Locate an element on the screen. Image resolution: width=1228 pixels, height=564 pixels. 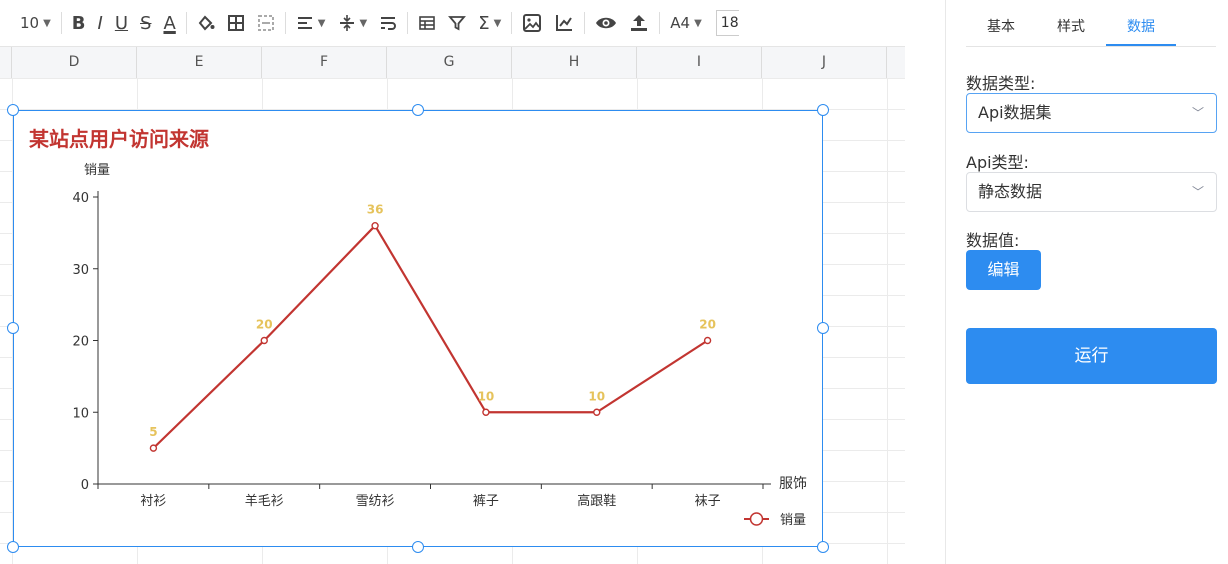
x-tick-label: 雪纺衫 is located at coordinates (375, 501).